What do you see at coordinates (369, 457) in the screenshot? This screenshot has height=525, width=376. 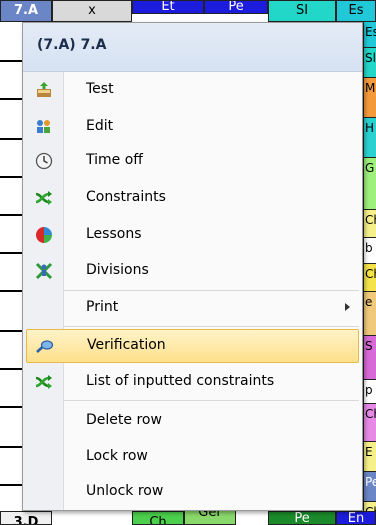 I see `timetable-cell: E` at bounding box center [369, 457].